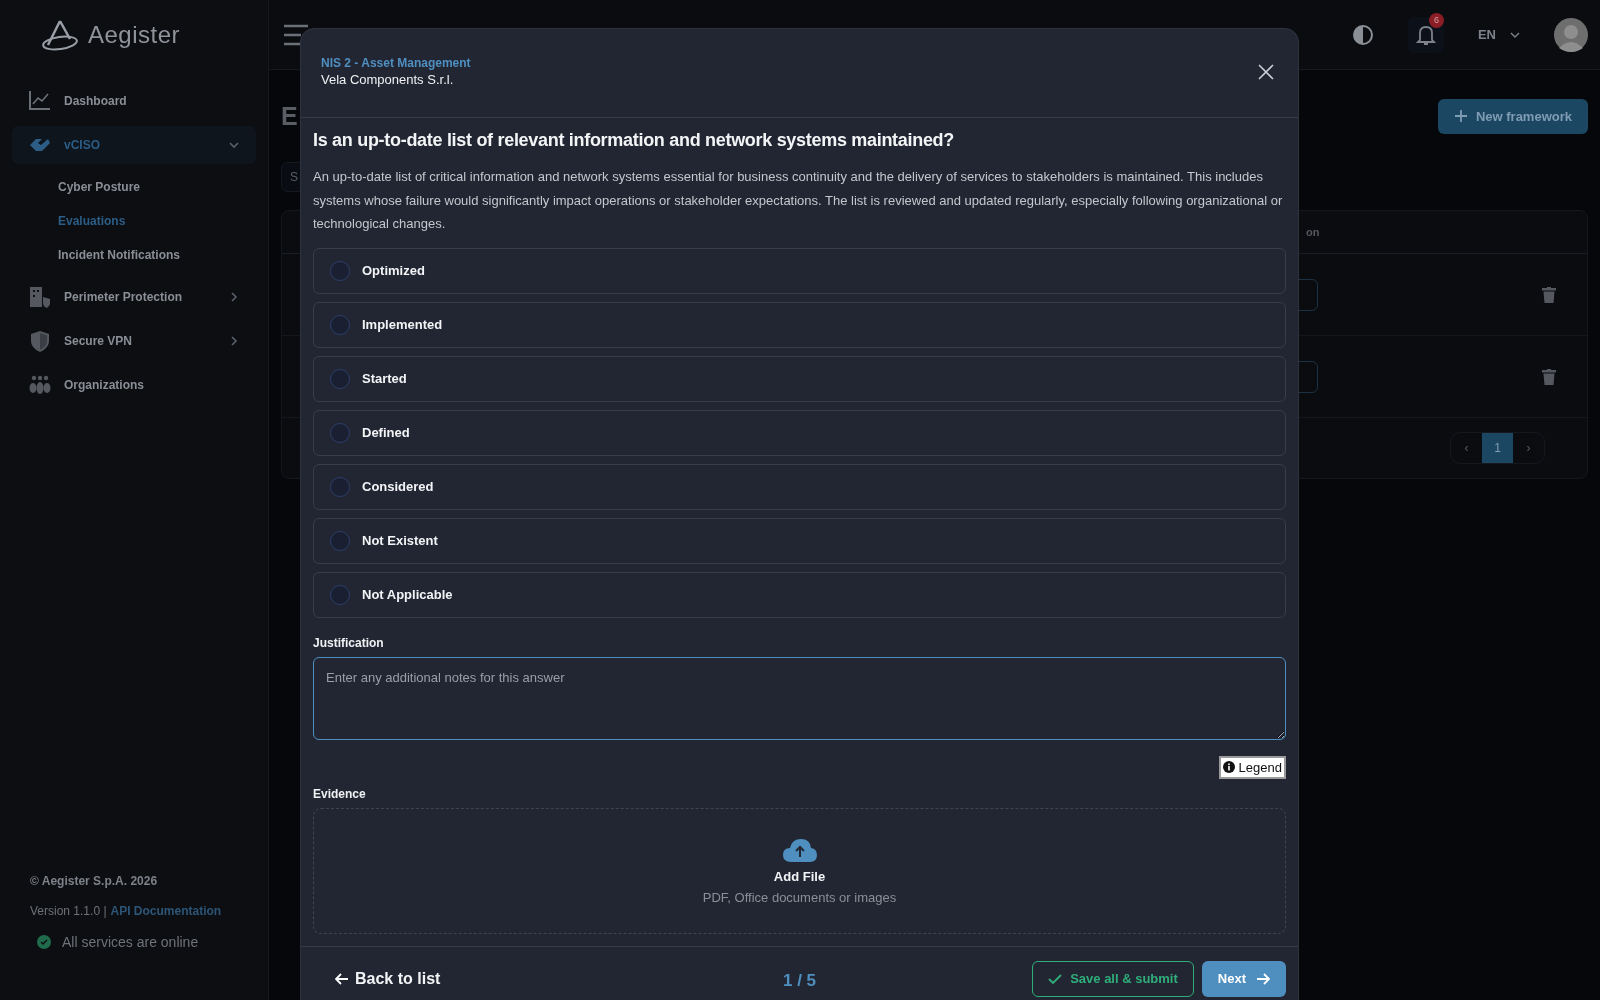 Image resolution: width=1600 pixels, height=1000 pixels. Describe the element at coordinates (1266, 71) in the screenshot. I see `close-icon` at that location.